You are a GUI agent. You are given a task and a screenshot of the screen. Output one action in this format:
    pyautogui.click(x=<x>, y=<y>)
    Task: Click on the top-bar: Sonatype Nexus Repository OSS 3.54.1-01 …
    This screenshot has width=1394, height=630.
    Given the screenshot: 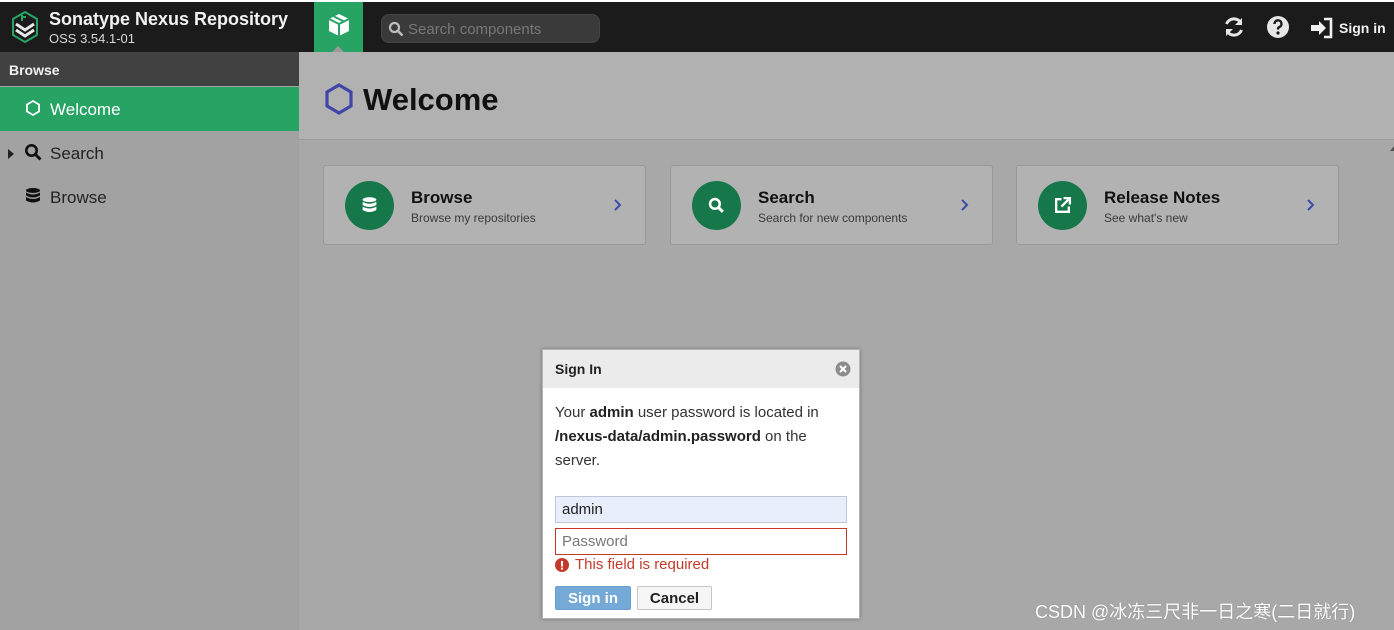 What is the action you would take?
    pyautogui.click(x=697, y=26)
    